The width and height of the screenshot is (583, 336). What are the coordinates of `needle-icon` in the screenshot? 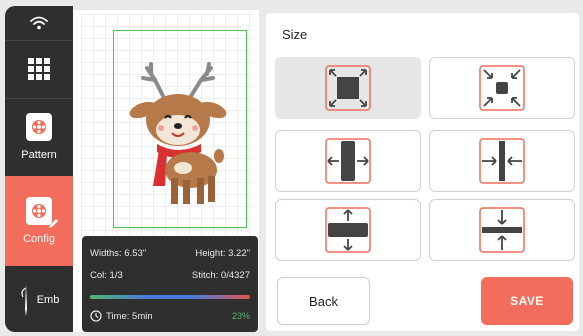 It's located at (24, 300).